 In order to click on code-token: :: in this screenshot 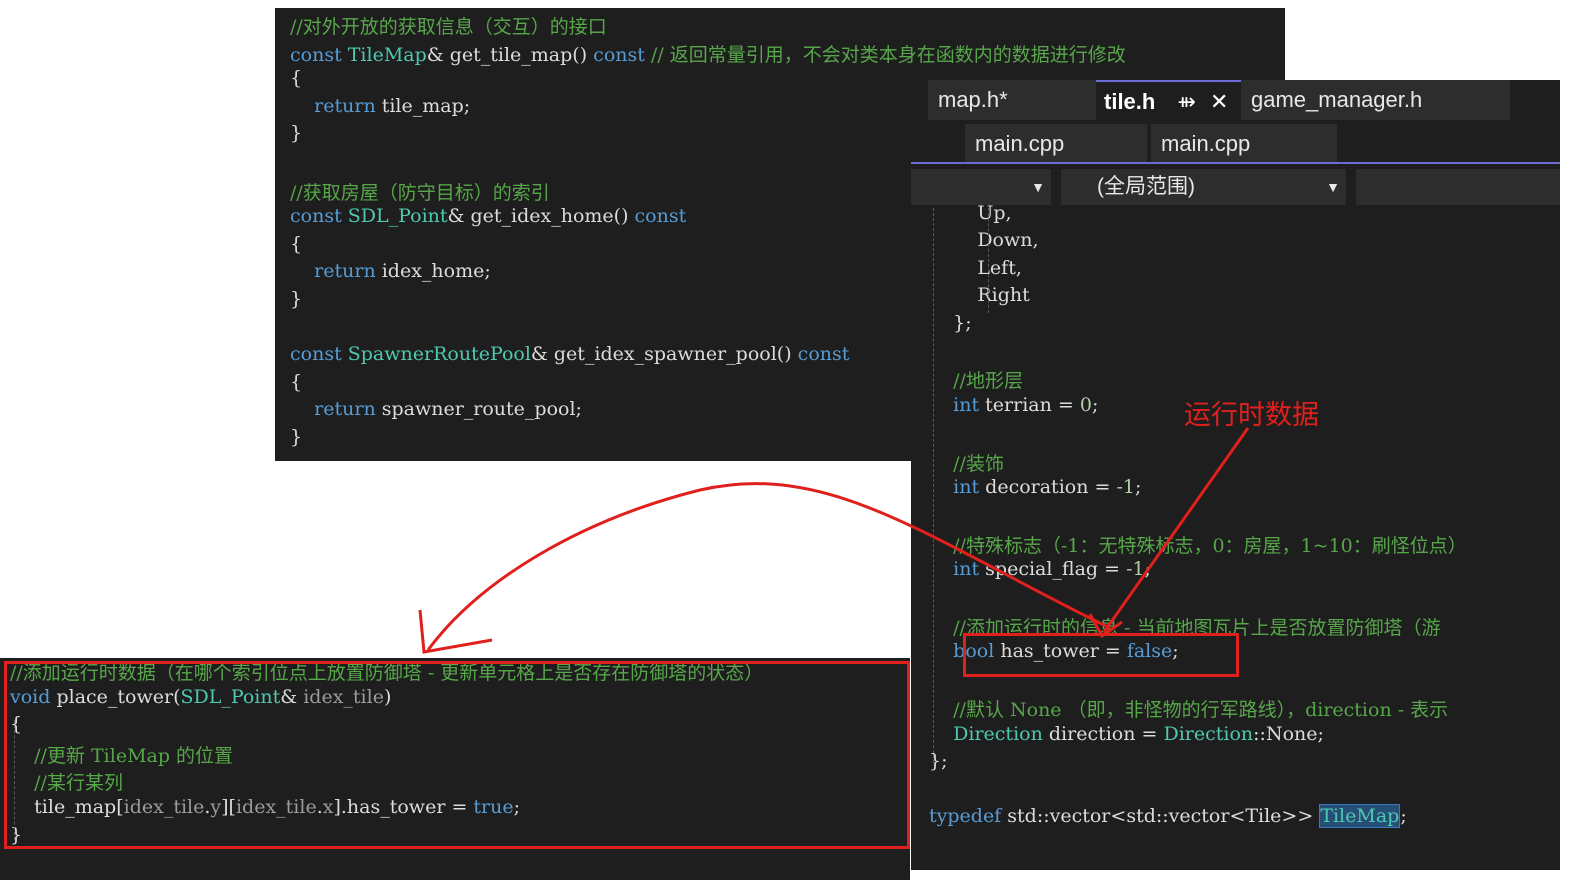, I will do `click(1259, 733)`.